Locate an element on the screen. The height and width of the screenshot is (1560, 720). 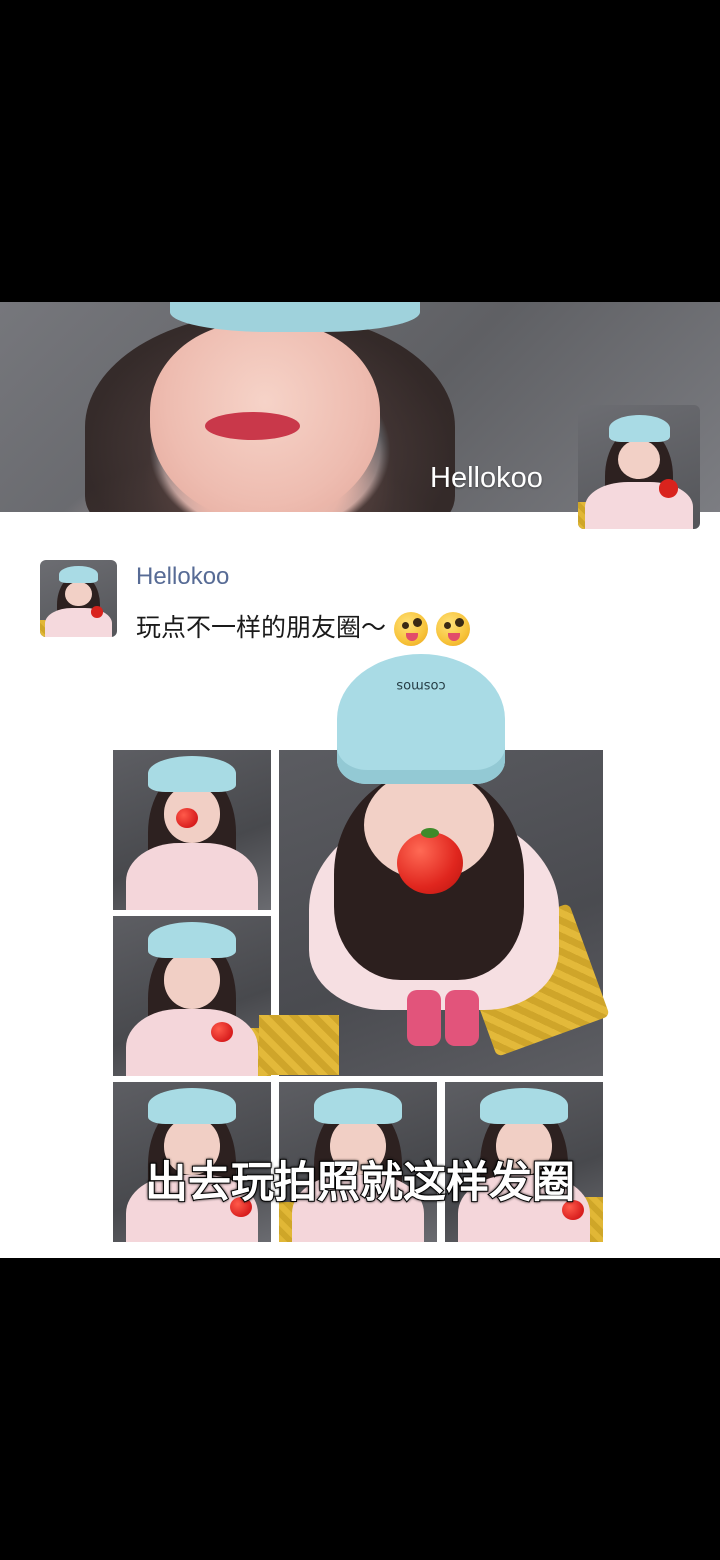
post-author-avatar-image is located at coordinates (78, 598).